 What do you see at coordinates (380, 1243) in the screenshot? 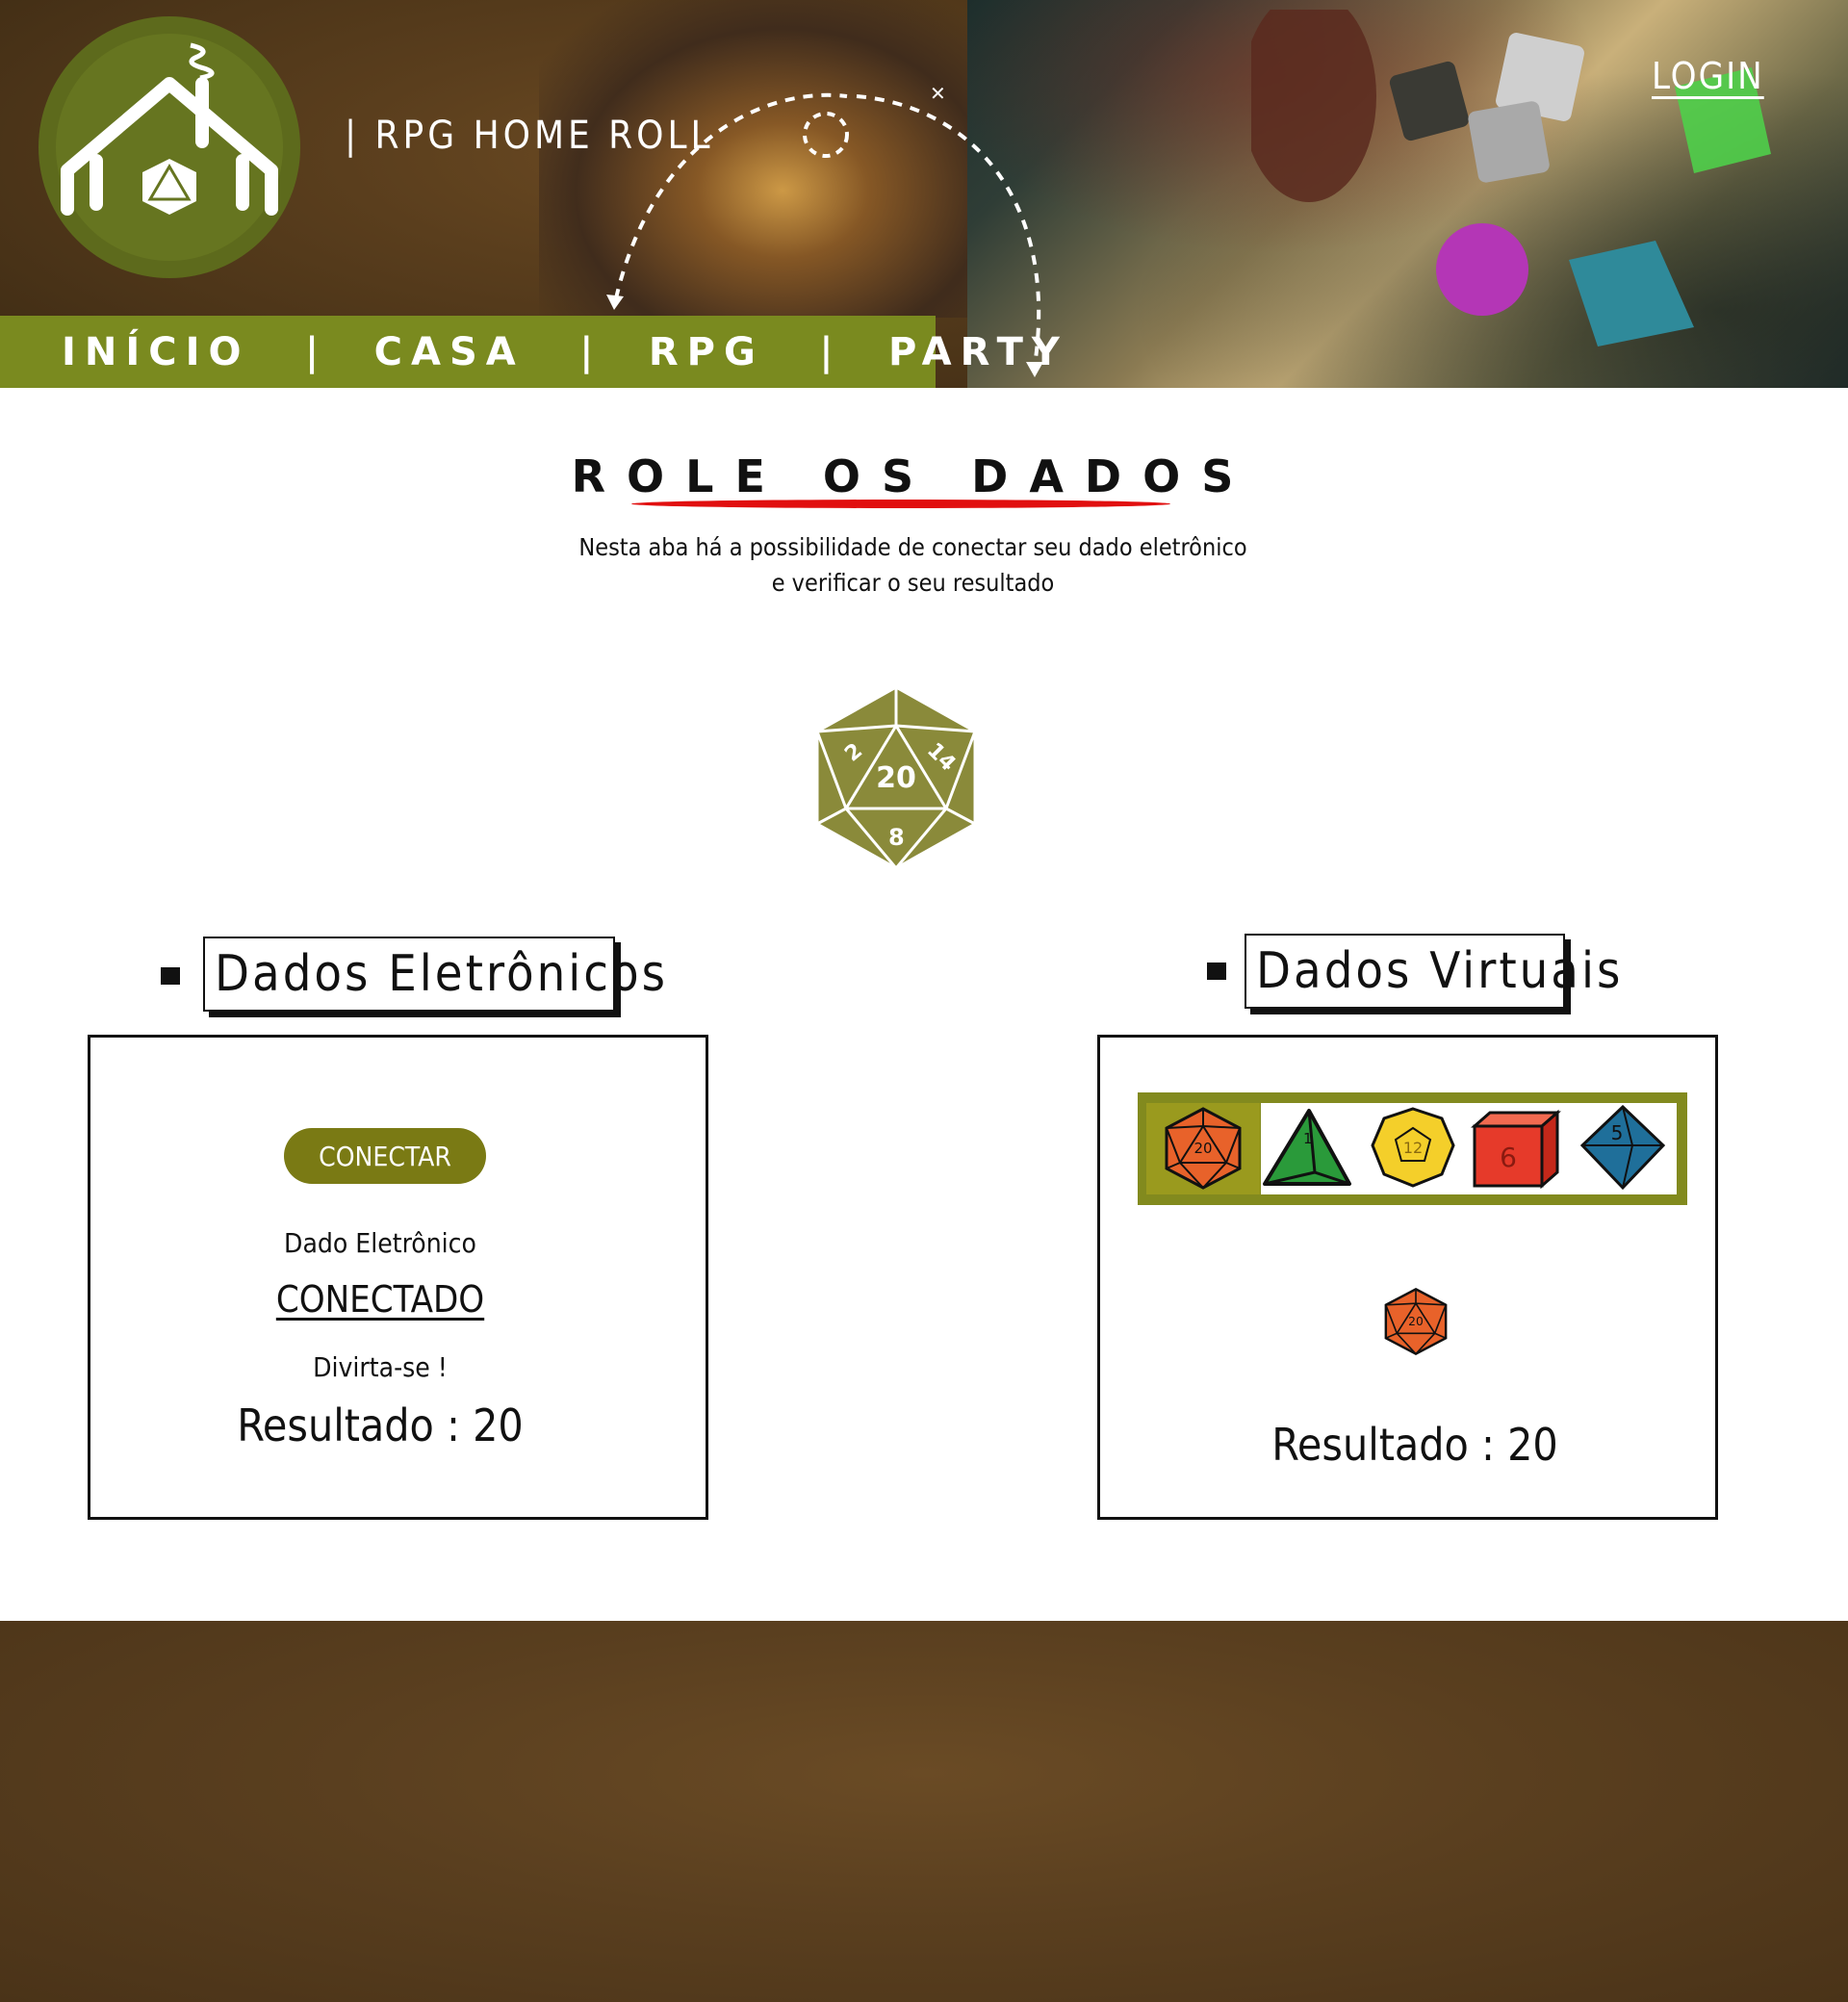
I see `device-label: Dado Eletrônico` at bounding box center [380, 1243].